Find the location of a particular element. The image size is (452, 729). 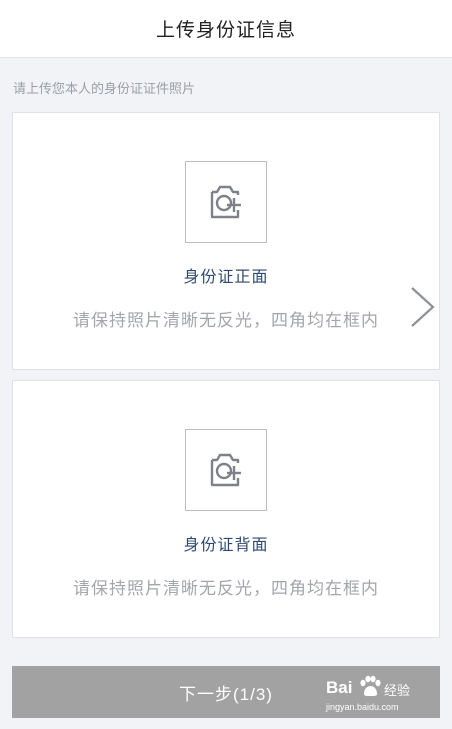

header-bar: 上传身份证信息 is located at coordinates (226, 29).